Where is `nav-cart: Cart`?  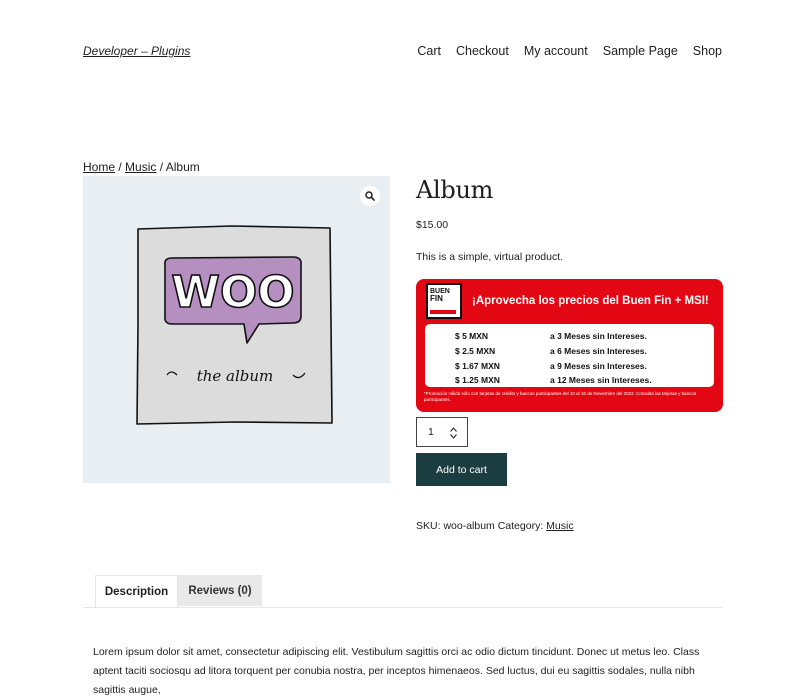 nav-cart: Cart is located at coordinates (429, 51).